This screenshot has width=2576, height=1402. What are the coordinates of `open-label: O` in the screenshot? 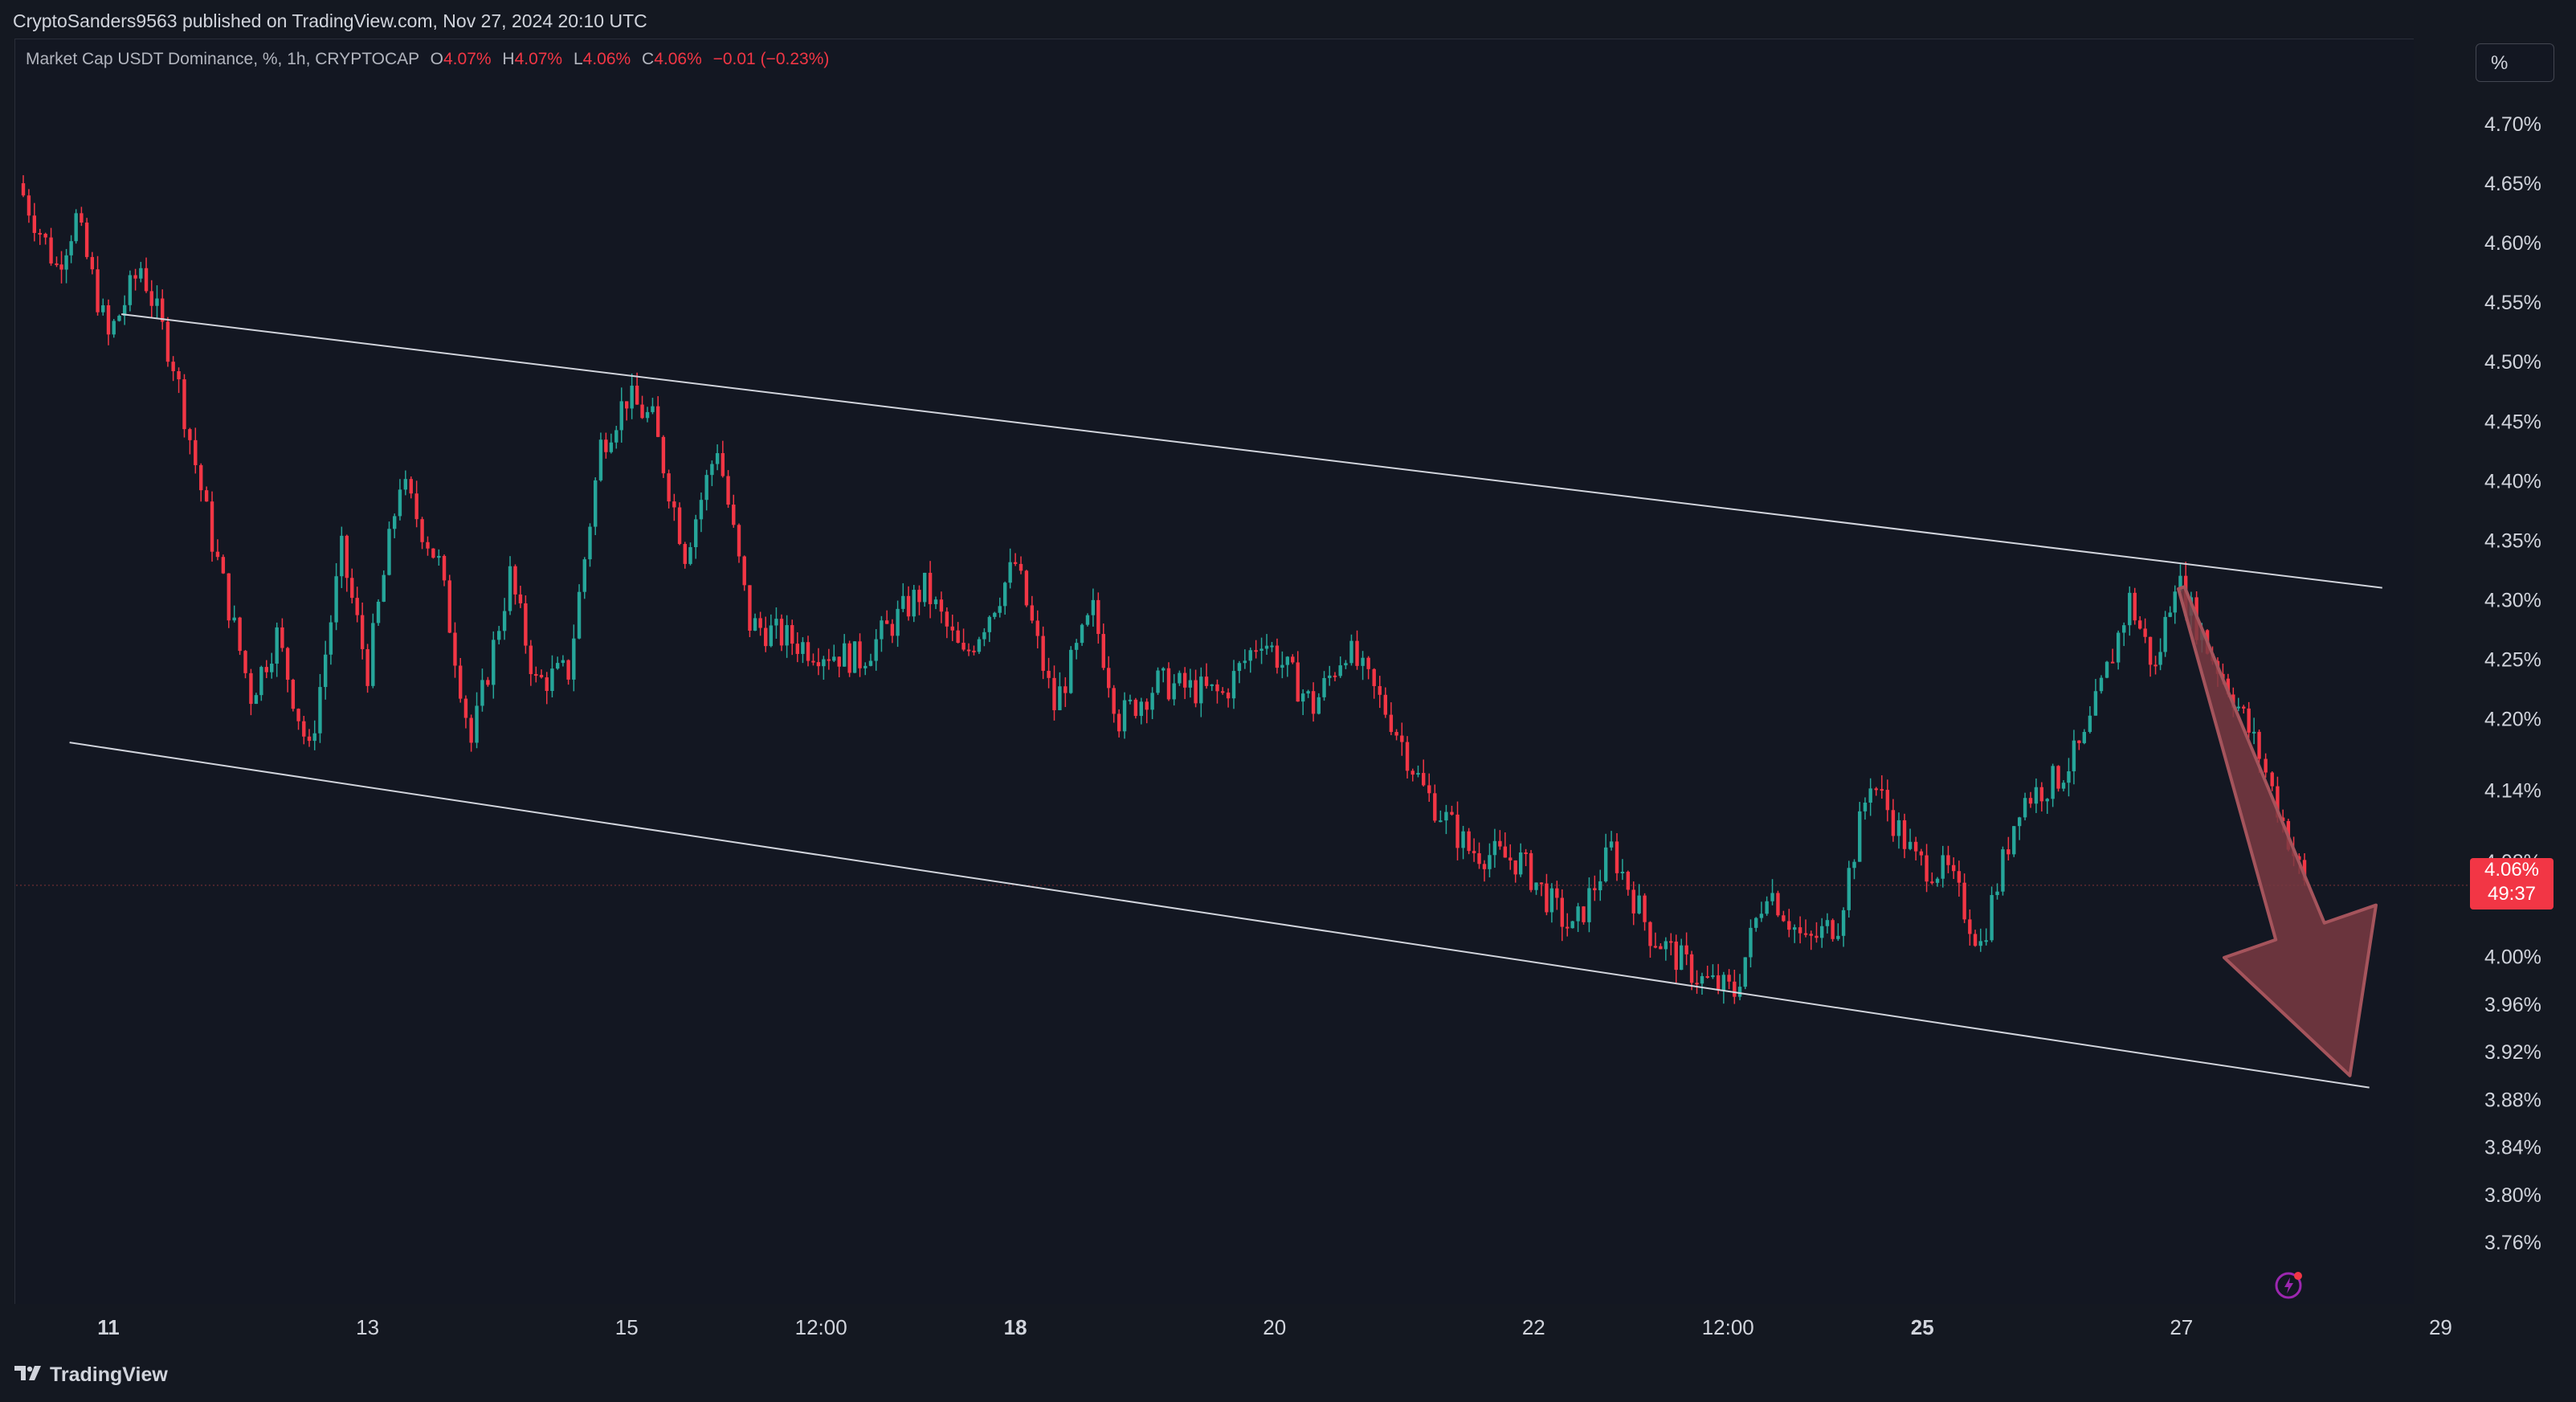 It's located at (436, 59).